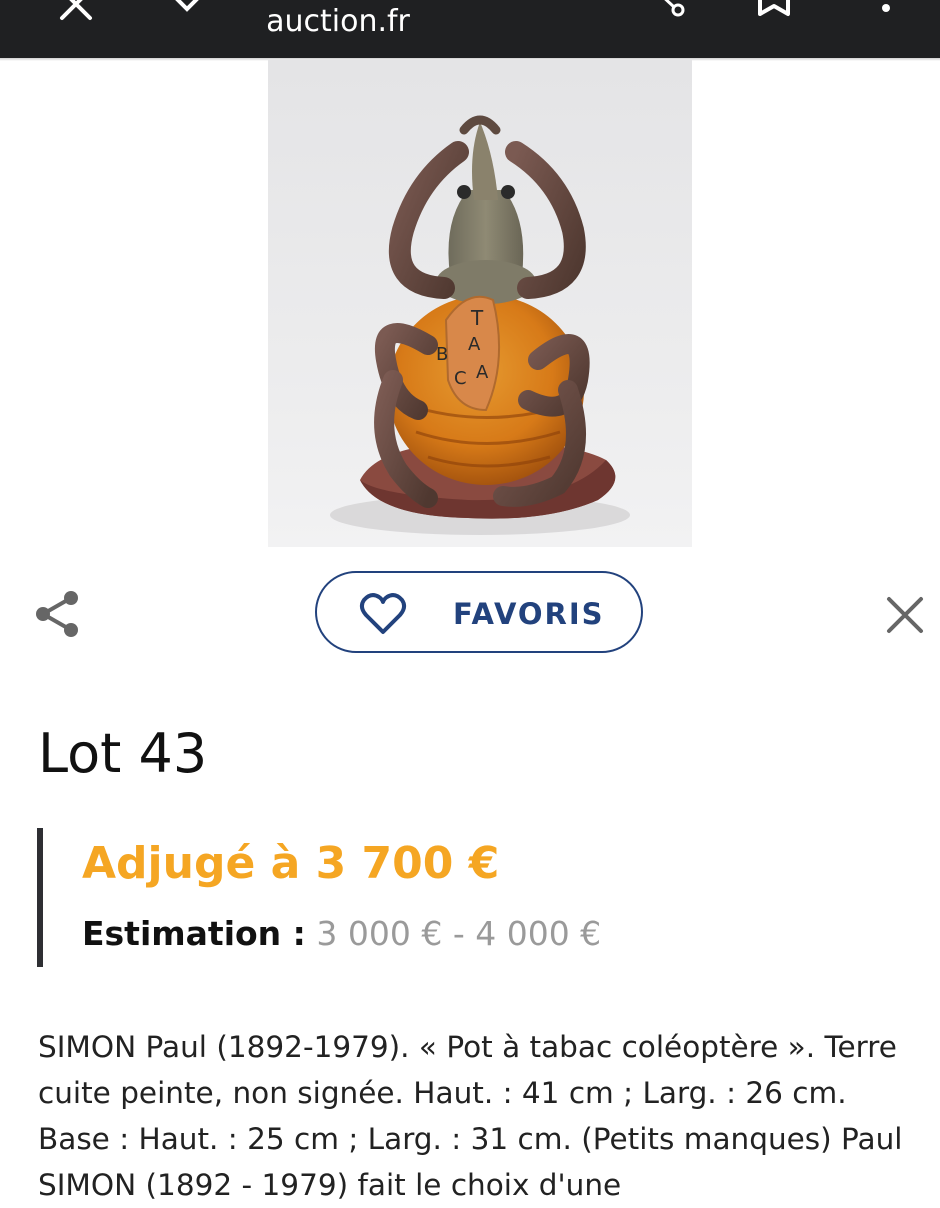 The image size is (940, 1208). I want to click on beetle-jar-illustration: T A B A C, so click(480, 325).